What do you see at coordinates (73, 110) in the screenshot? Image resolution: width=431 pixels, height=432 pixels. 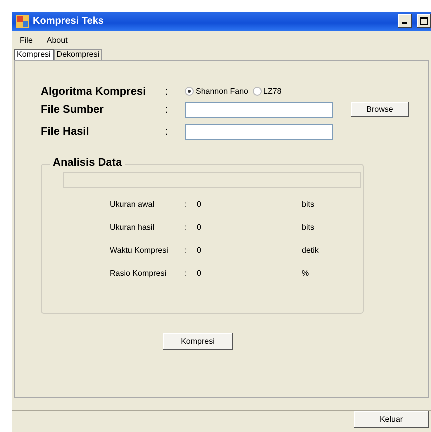 I see `field-label: File Sumber` at bounding box center [73, 110].